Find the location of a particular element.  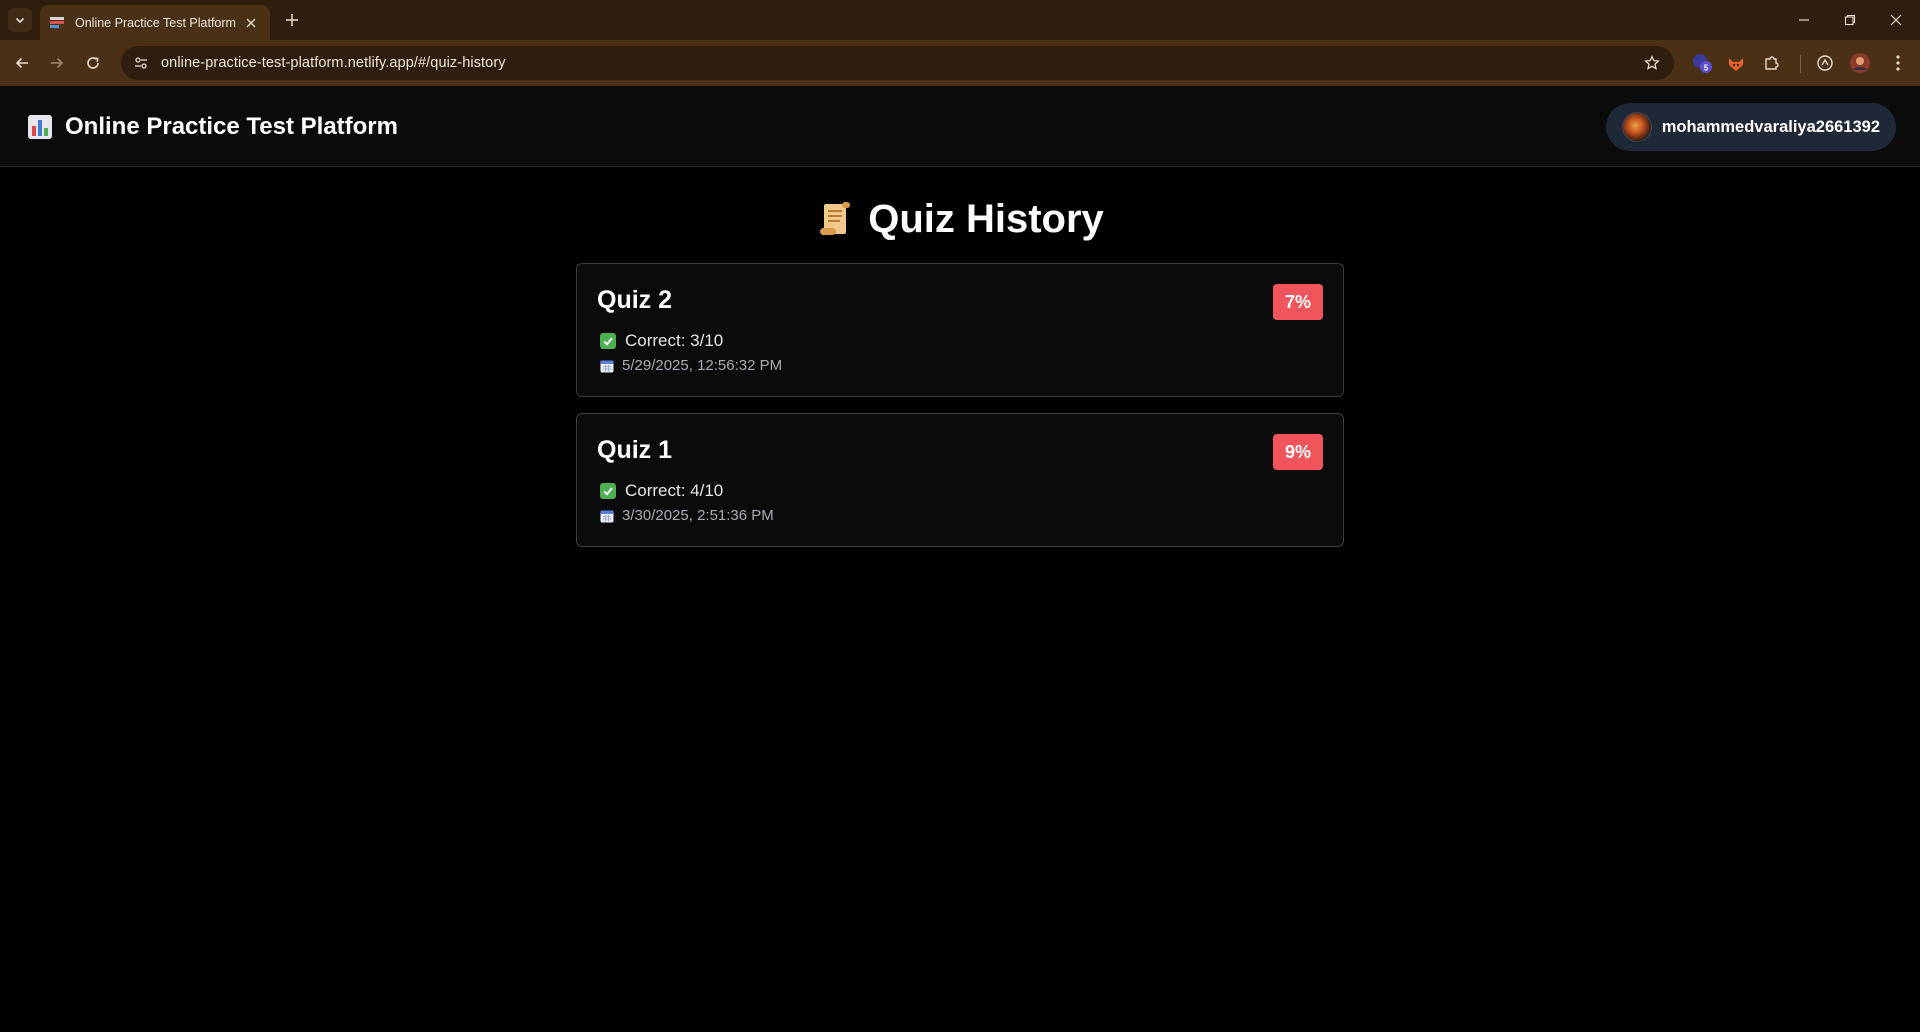

tab-favicon-icon is located at coordinates (57, 22).